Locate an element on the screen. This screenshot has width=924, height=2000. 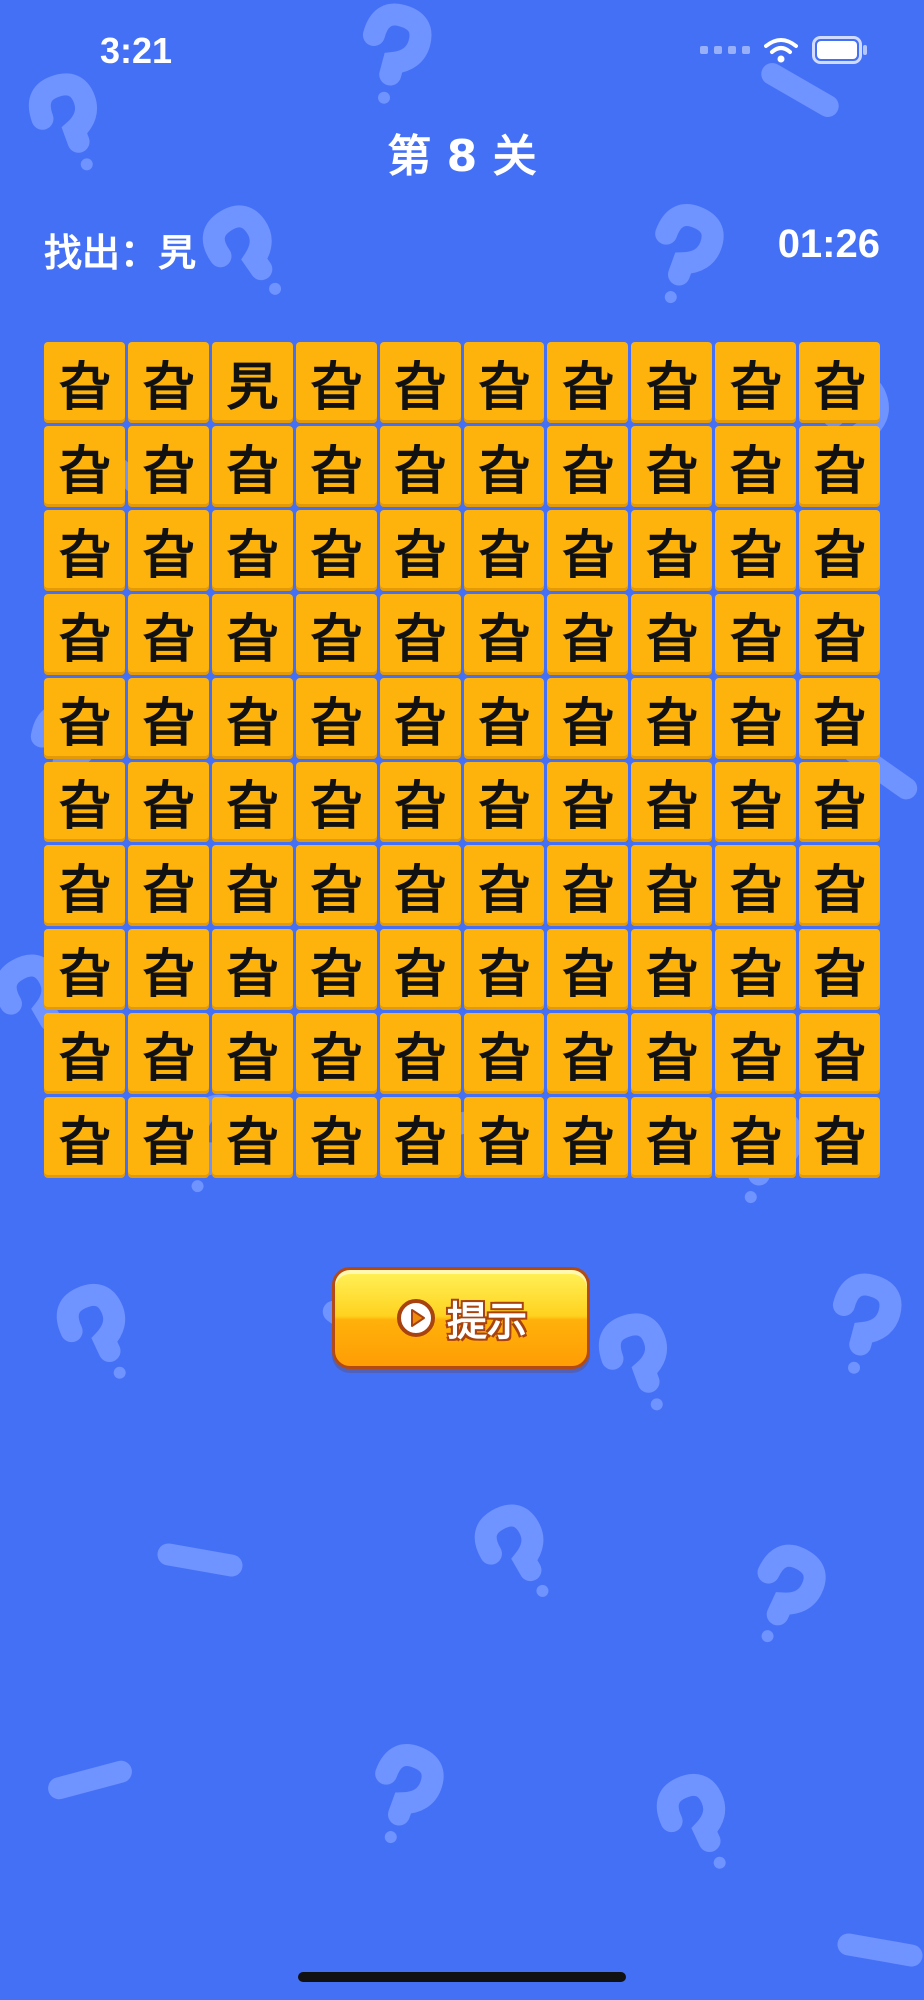
hint-button: 提示 is located at coordinates (461, 1318).